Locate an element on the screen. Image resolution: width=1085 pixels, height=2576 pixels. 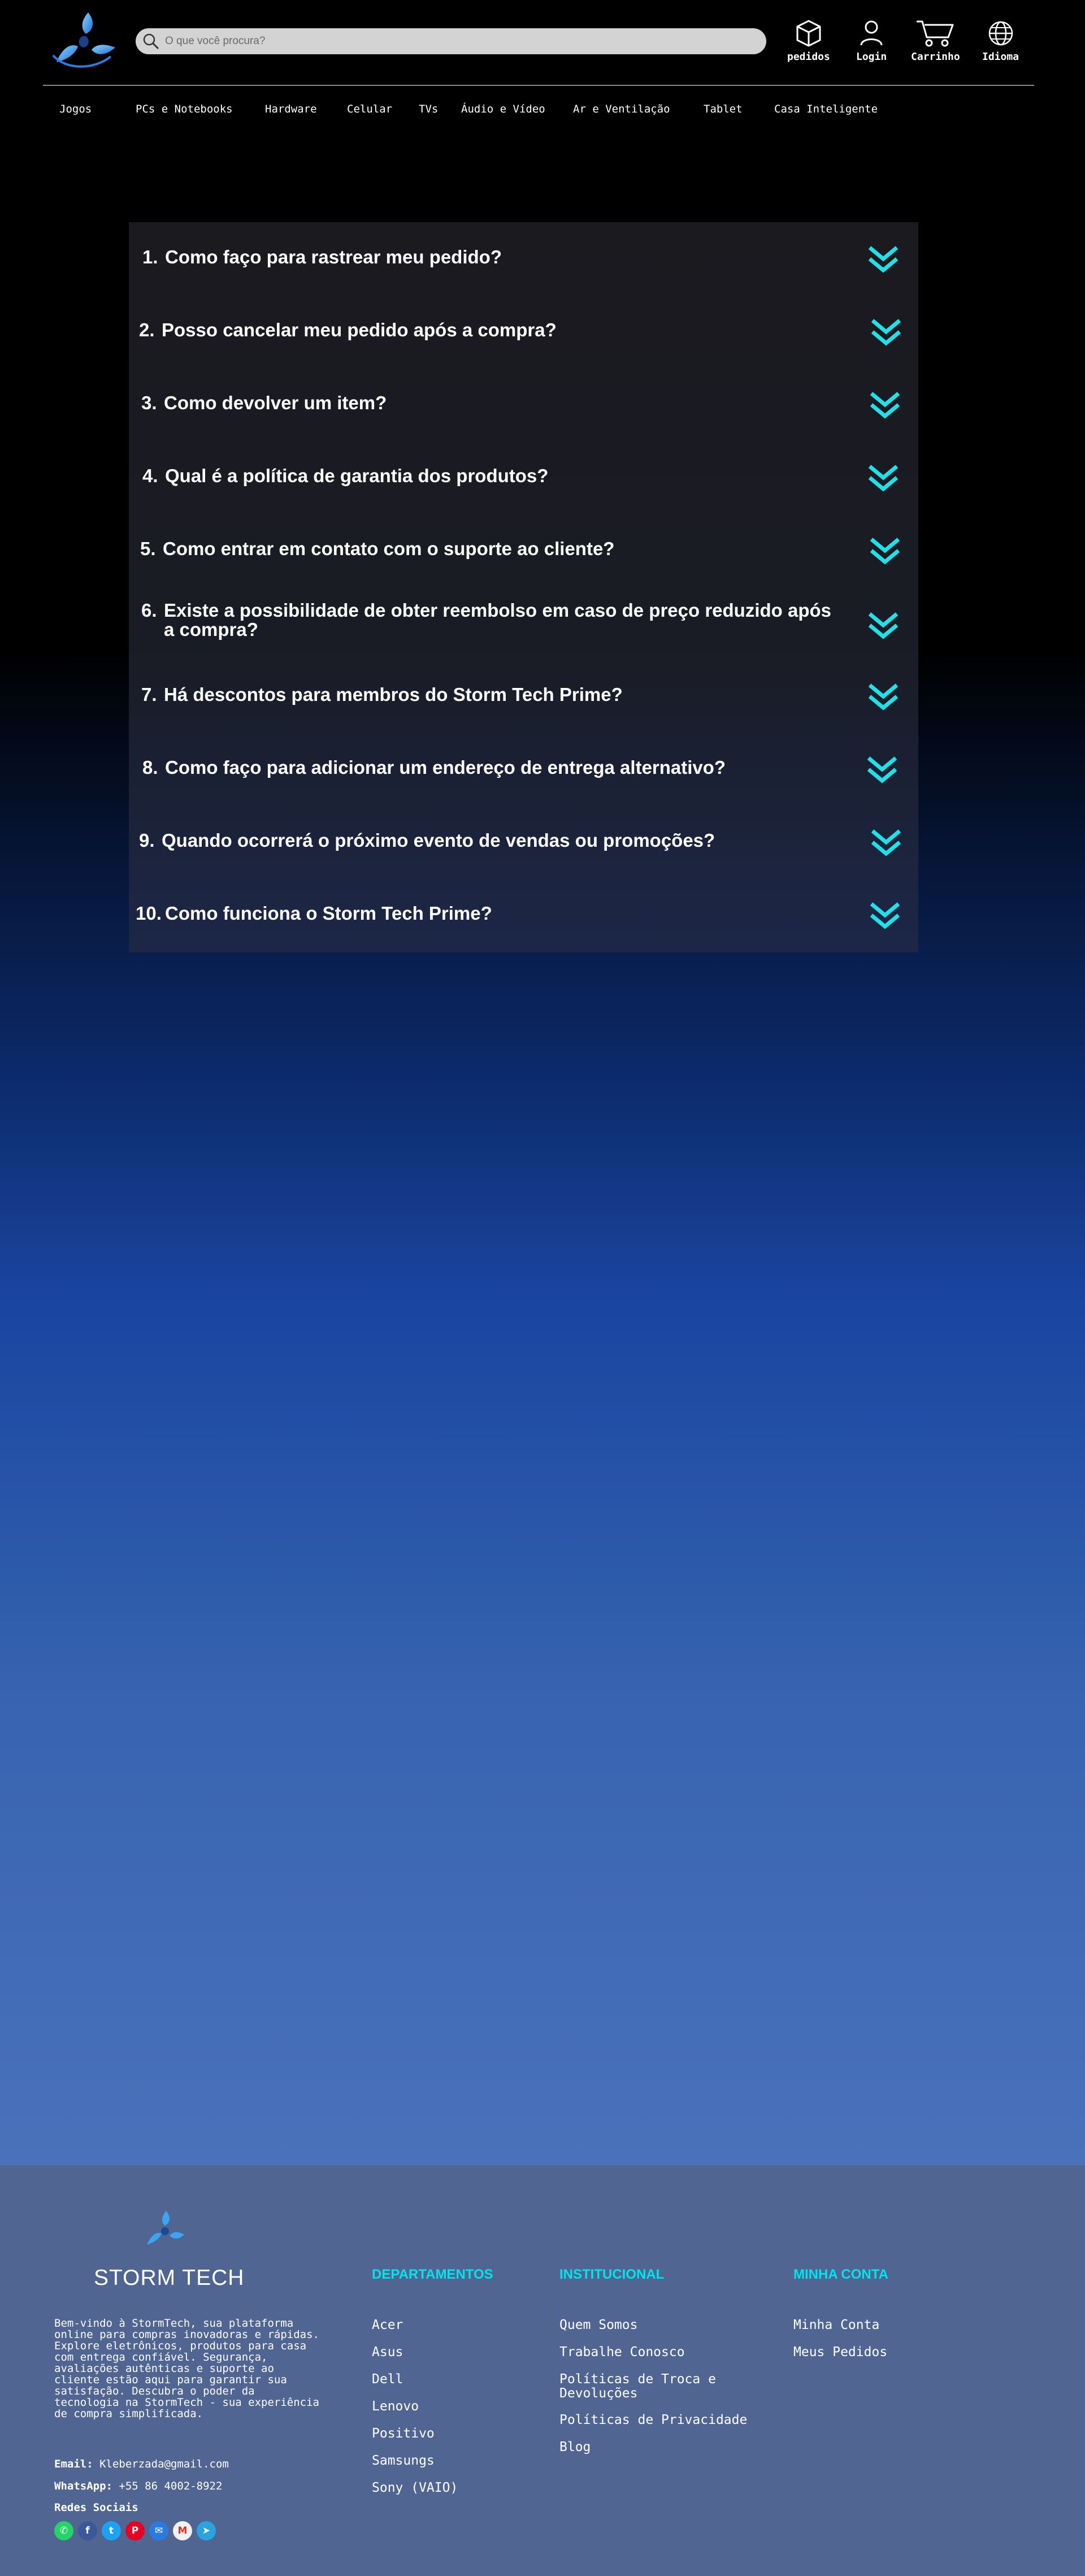
nav-audio-video: Áudio e Vídeo is located at coordinates (503, 109).